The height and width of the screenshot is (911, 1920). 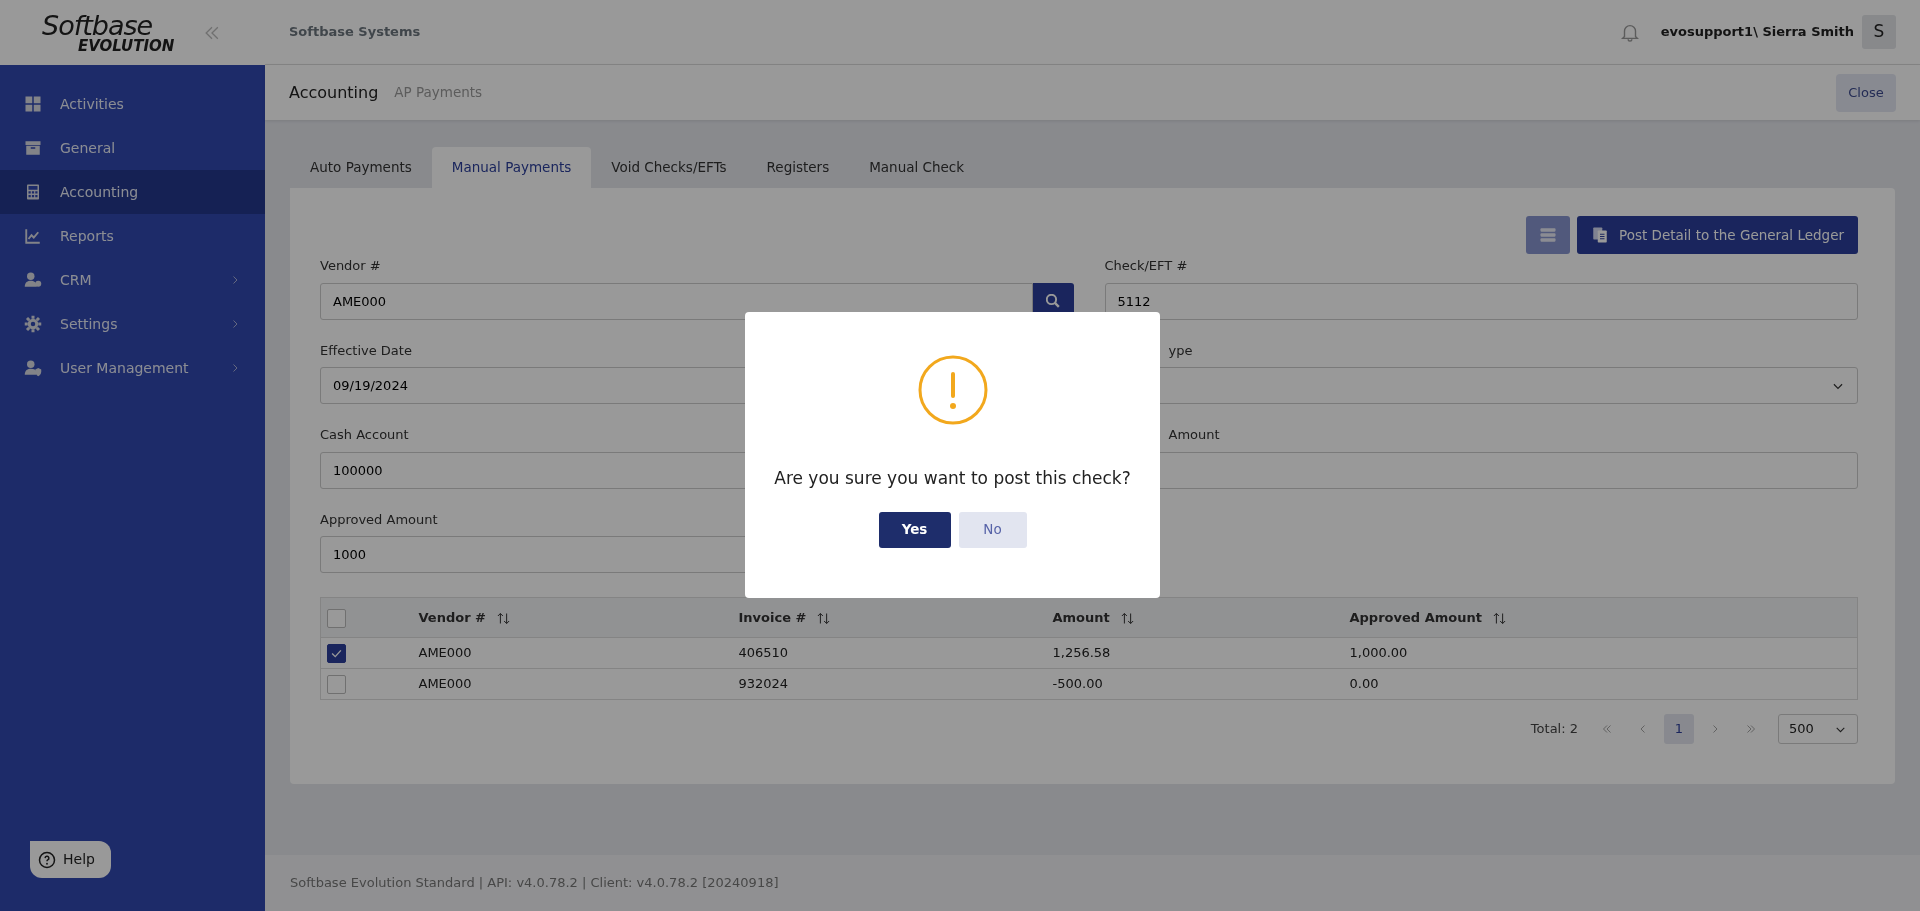 I want to click on warning-icon, so click(x=952, y=390).